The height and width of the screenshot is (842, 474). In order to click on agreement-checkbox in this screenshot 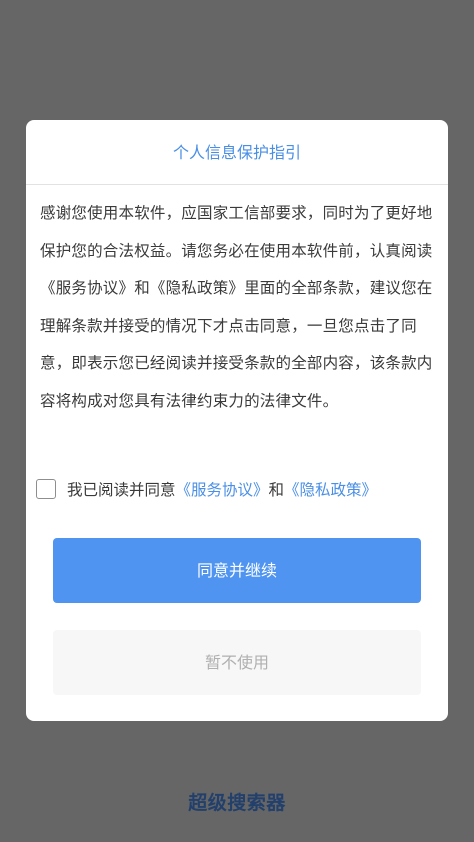, I will do `click(46, 489)`.